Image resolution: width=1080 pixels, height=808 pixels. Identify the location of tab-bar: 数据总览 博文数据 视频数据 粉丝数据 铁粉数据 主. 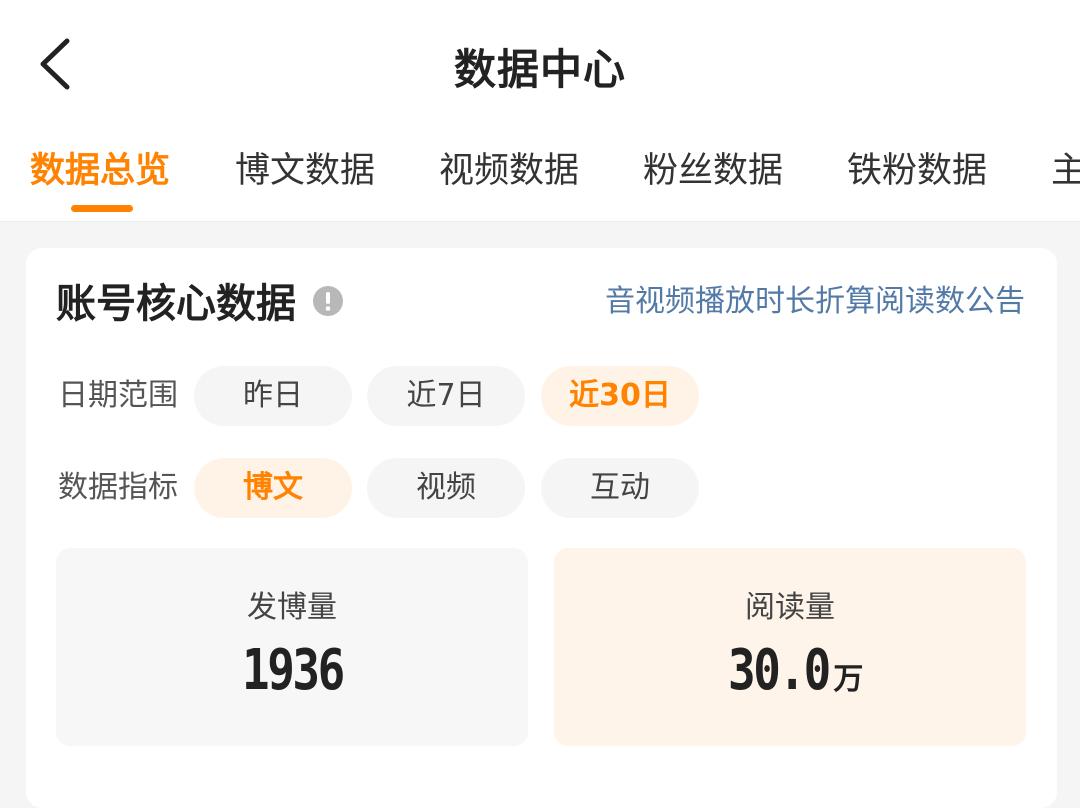
(540, 176).